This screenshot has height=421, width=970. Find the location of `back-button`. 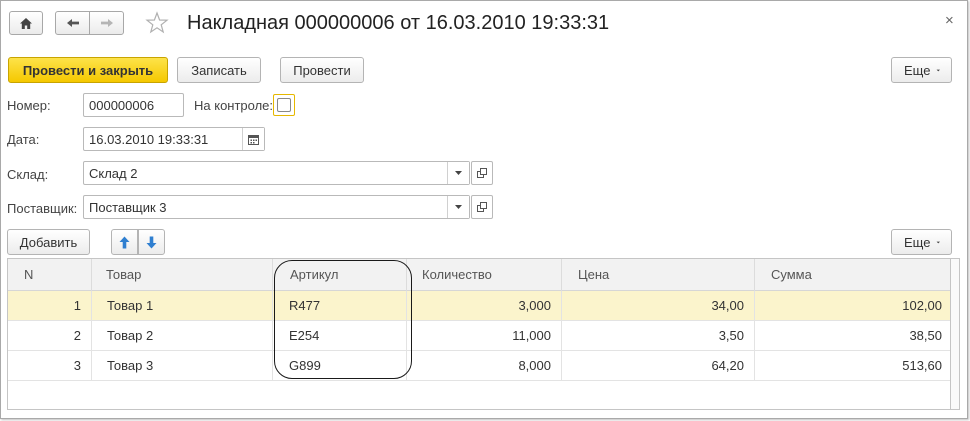

back-button is located at coordinates (72, 23).